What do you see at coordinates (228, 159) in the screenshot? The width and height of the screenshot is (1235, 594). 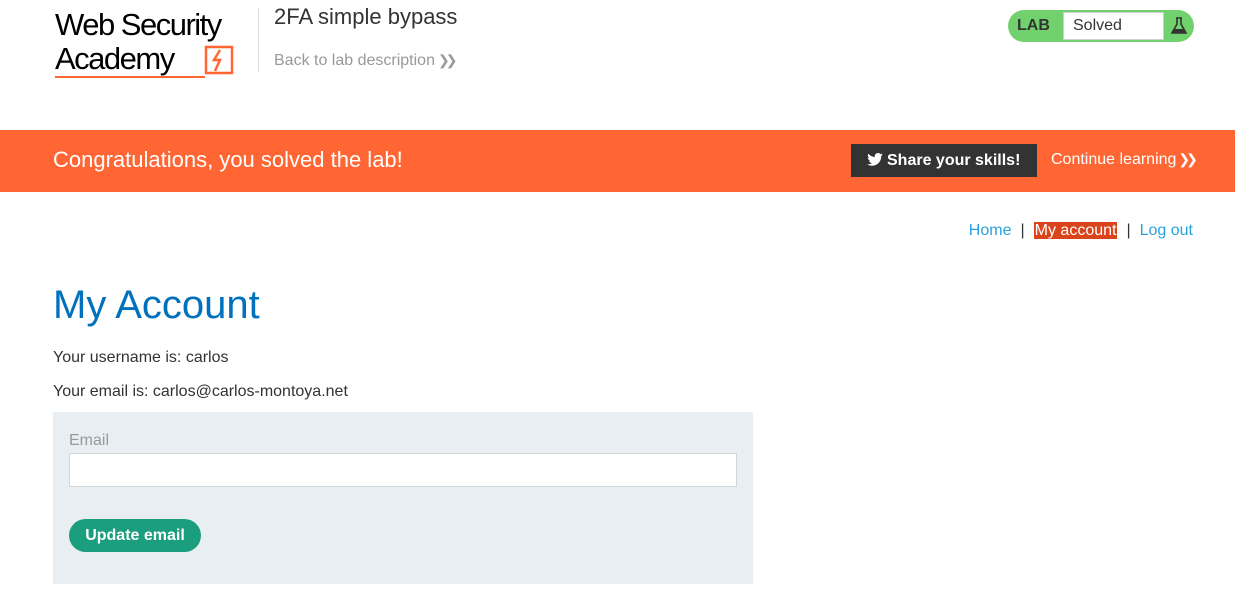 I see `congratulations-message: Congratulations, you solved the lab!` at bounding box center [228, 159].